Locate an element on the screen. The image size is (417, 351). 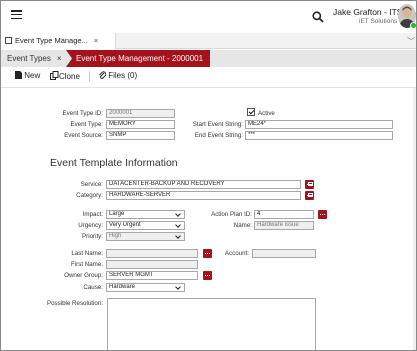
form-icon is located at coordinates (8, 40).